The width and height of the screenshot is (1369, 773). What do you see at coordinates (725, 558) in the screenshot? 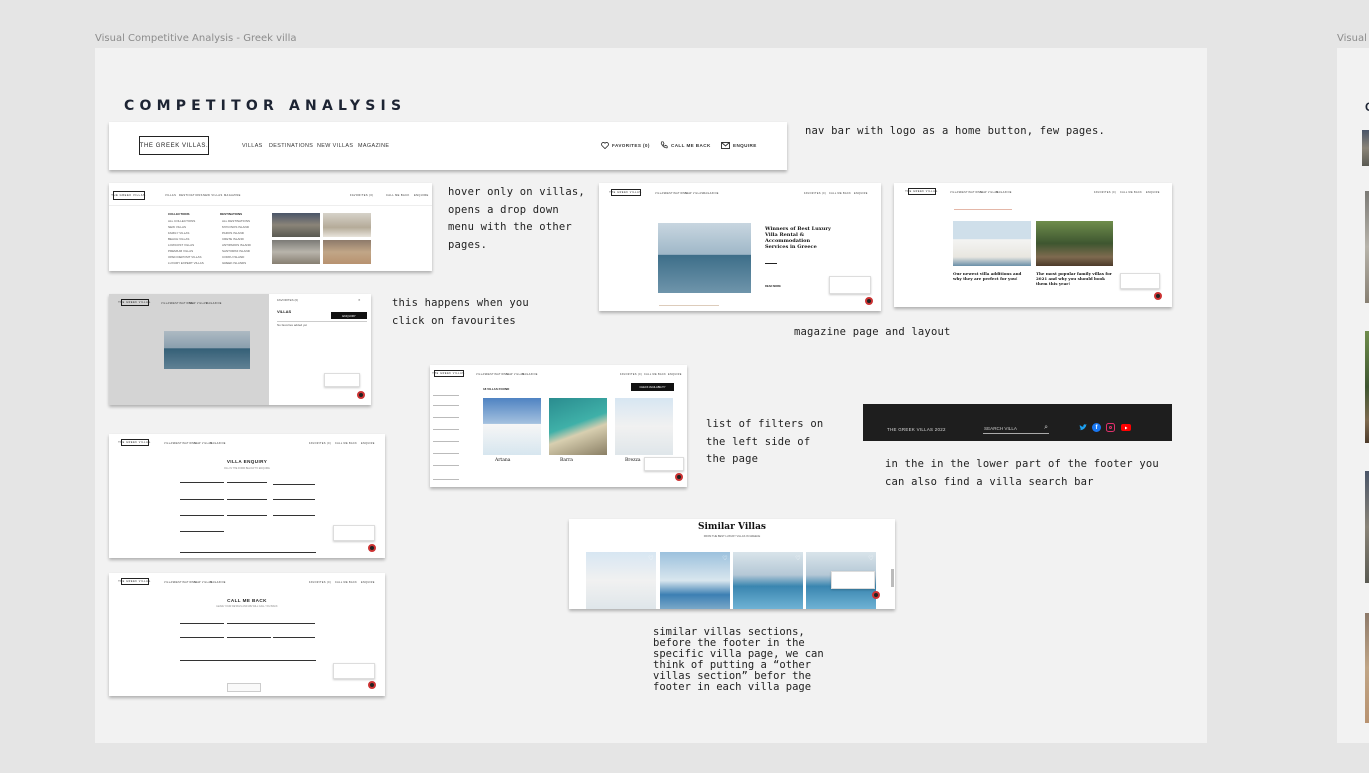
I see `similar-heart-icon-2: ♡` at bounding box center [725, 558].